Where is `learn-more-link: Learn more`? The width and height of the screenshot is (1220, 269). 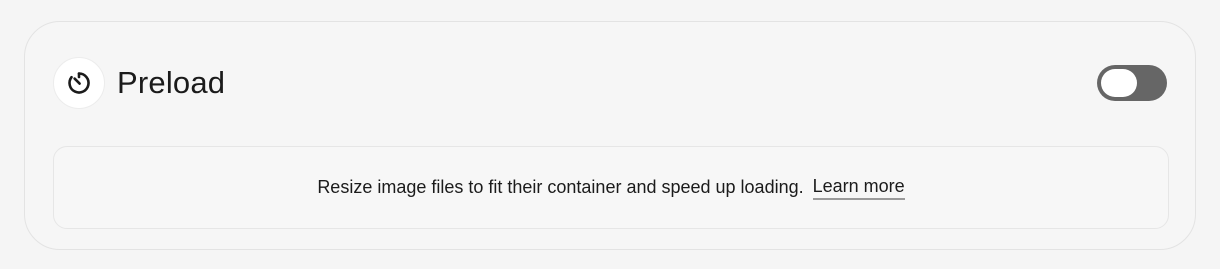 learn-more-link: Learn more is located at coordinates (858, 188).